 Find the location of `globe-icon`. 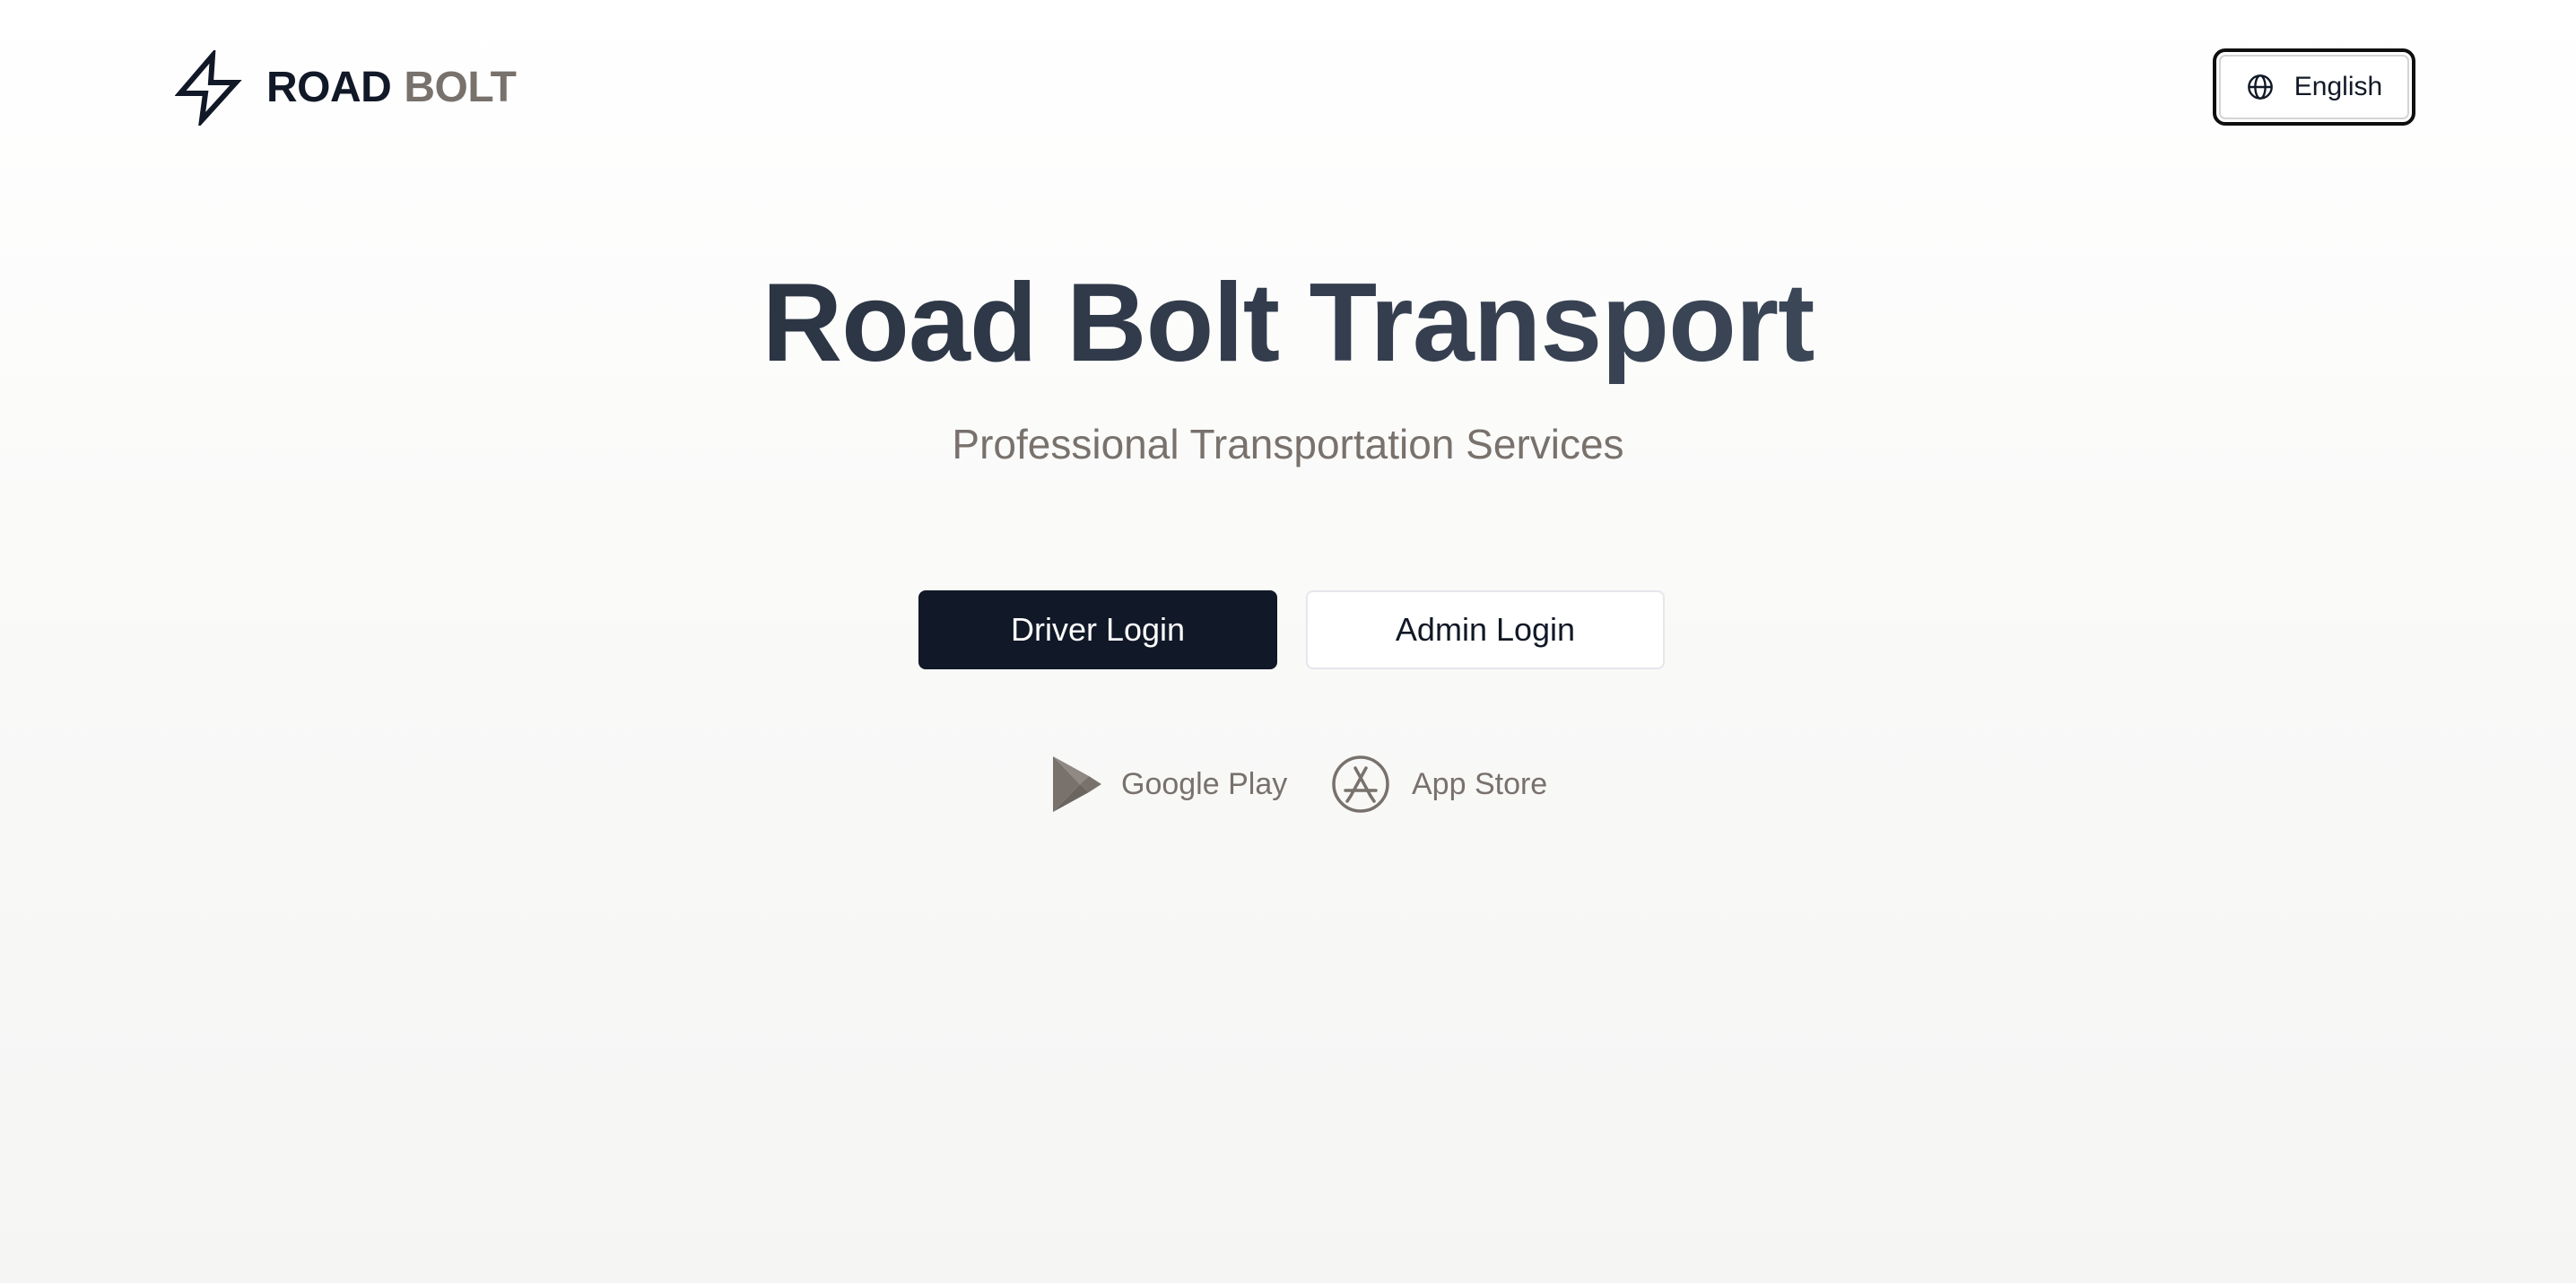

globe-icon is located at coordinates (2260, 87).